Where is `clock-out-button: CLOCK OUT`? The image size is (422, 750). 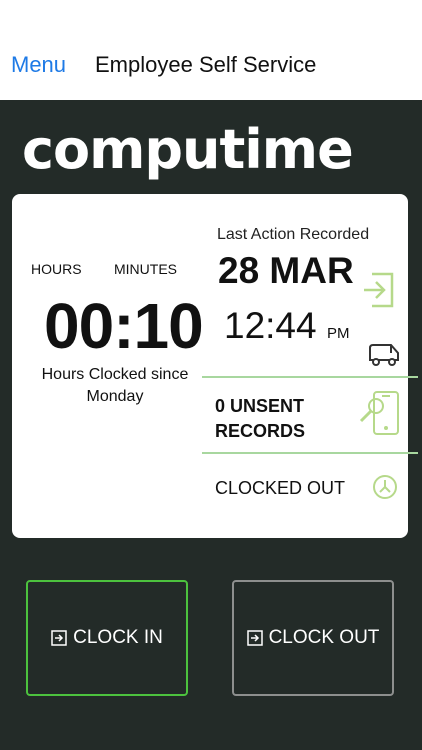
clock-out-button: CLOCK OUT is located at coordinates (313, 638).